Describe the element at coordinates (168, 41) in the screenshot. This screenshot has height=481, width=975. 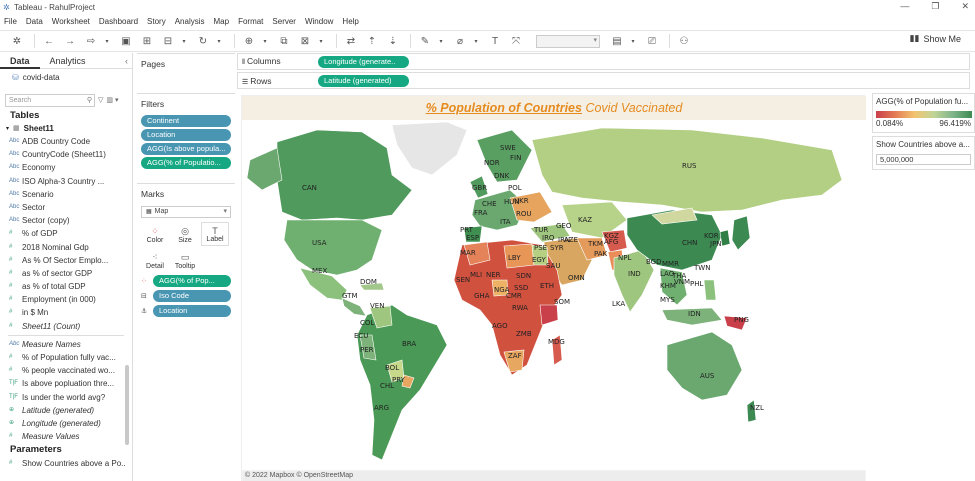
I see `pause-updates-icon: ⊟` at that location.